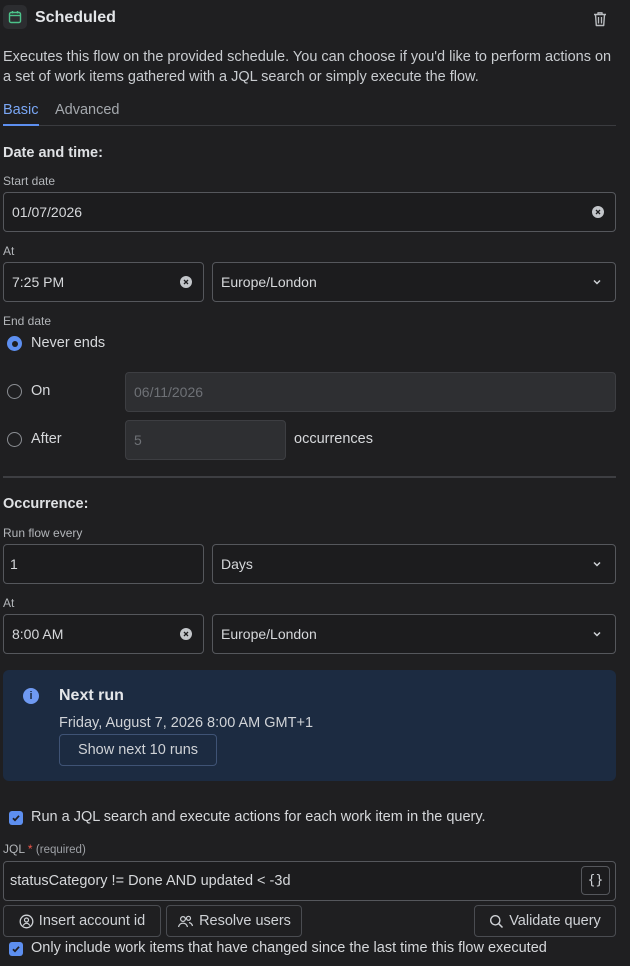 Image resolution: width=630 pixels, height=966 pixels. What do you see at coordinates (103, 564) in the screenshot?
I see `run-every-input: 1` at bounding box center [103, 564].